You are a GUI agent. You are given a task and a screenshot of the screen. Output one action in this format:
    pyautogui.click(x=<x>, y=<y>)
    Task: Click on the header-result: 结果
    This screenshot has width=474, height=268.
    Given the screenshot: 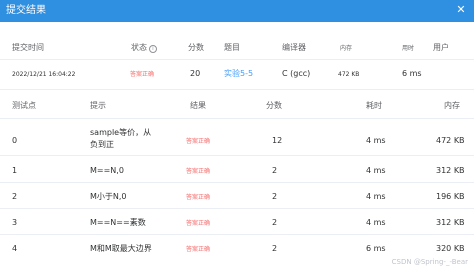 What is the action you would take?
    pyautogui.click(x=198, y=105)
    